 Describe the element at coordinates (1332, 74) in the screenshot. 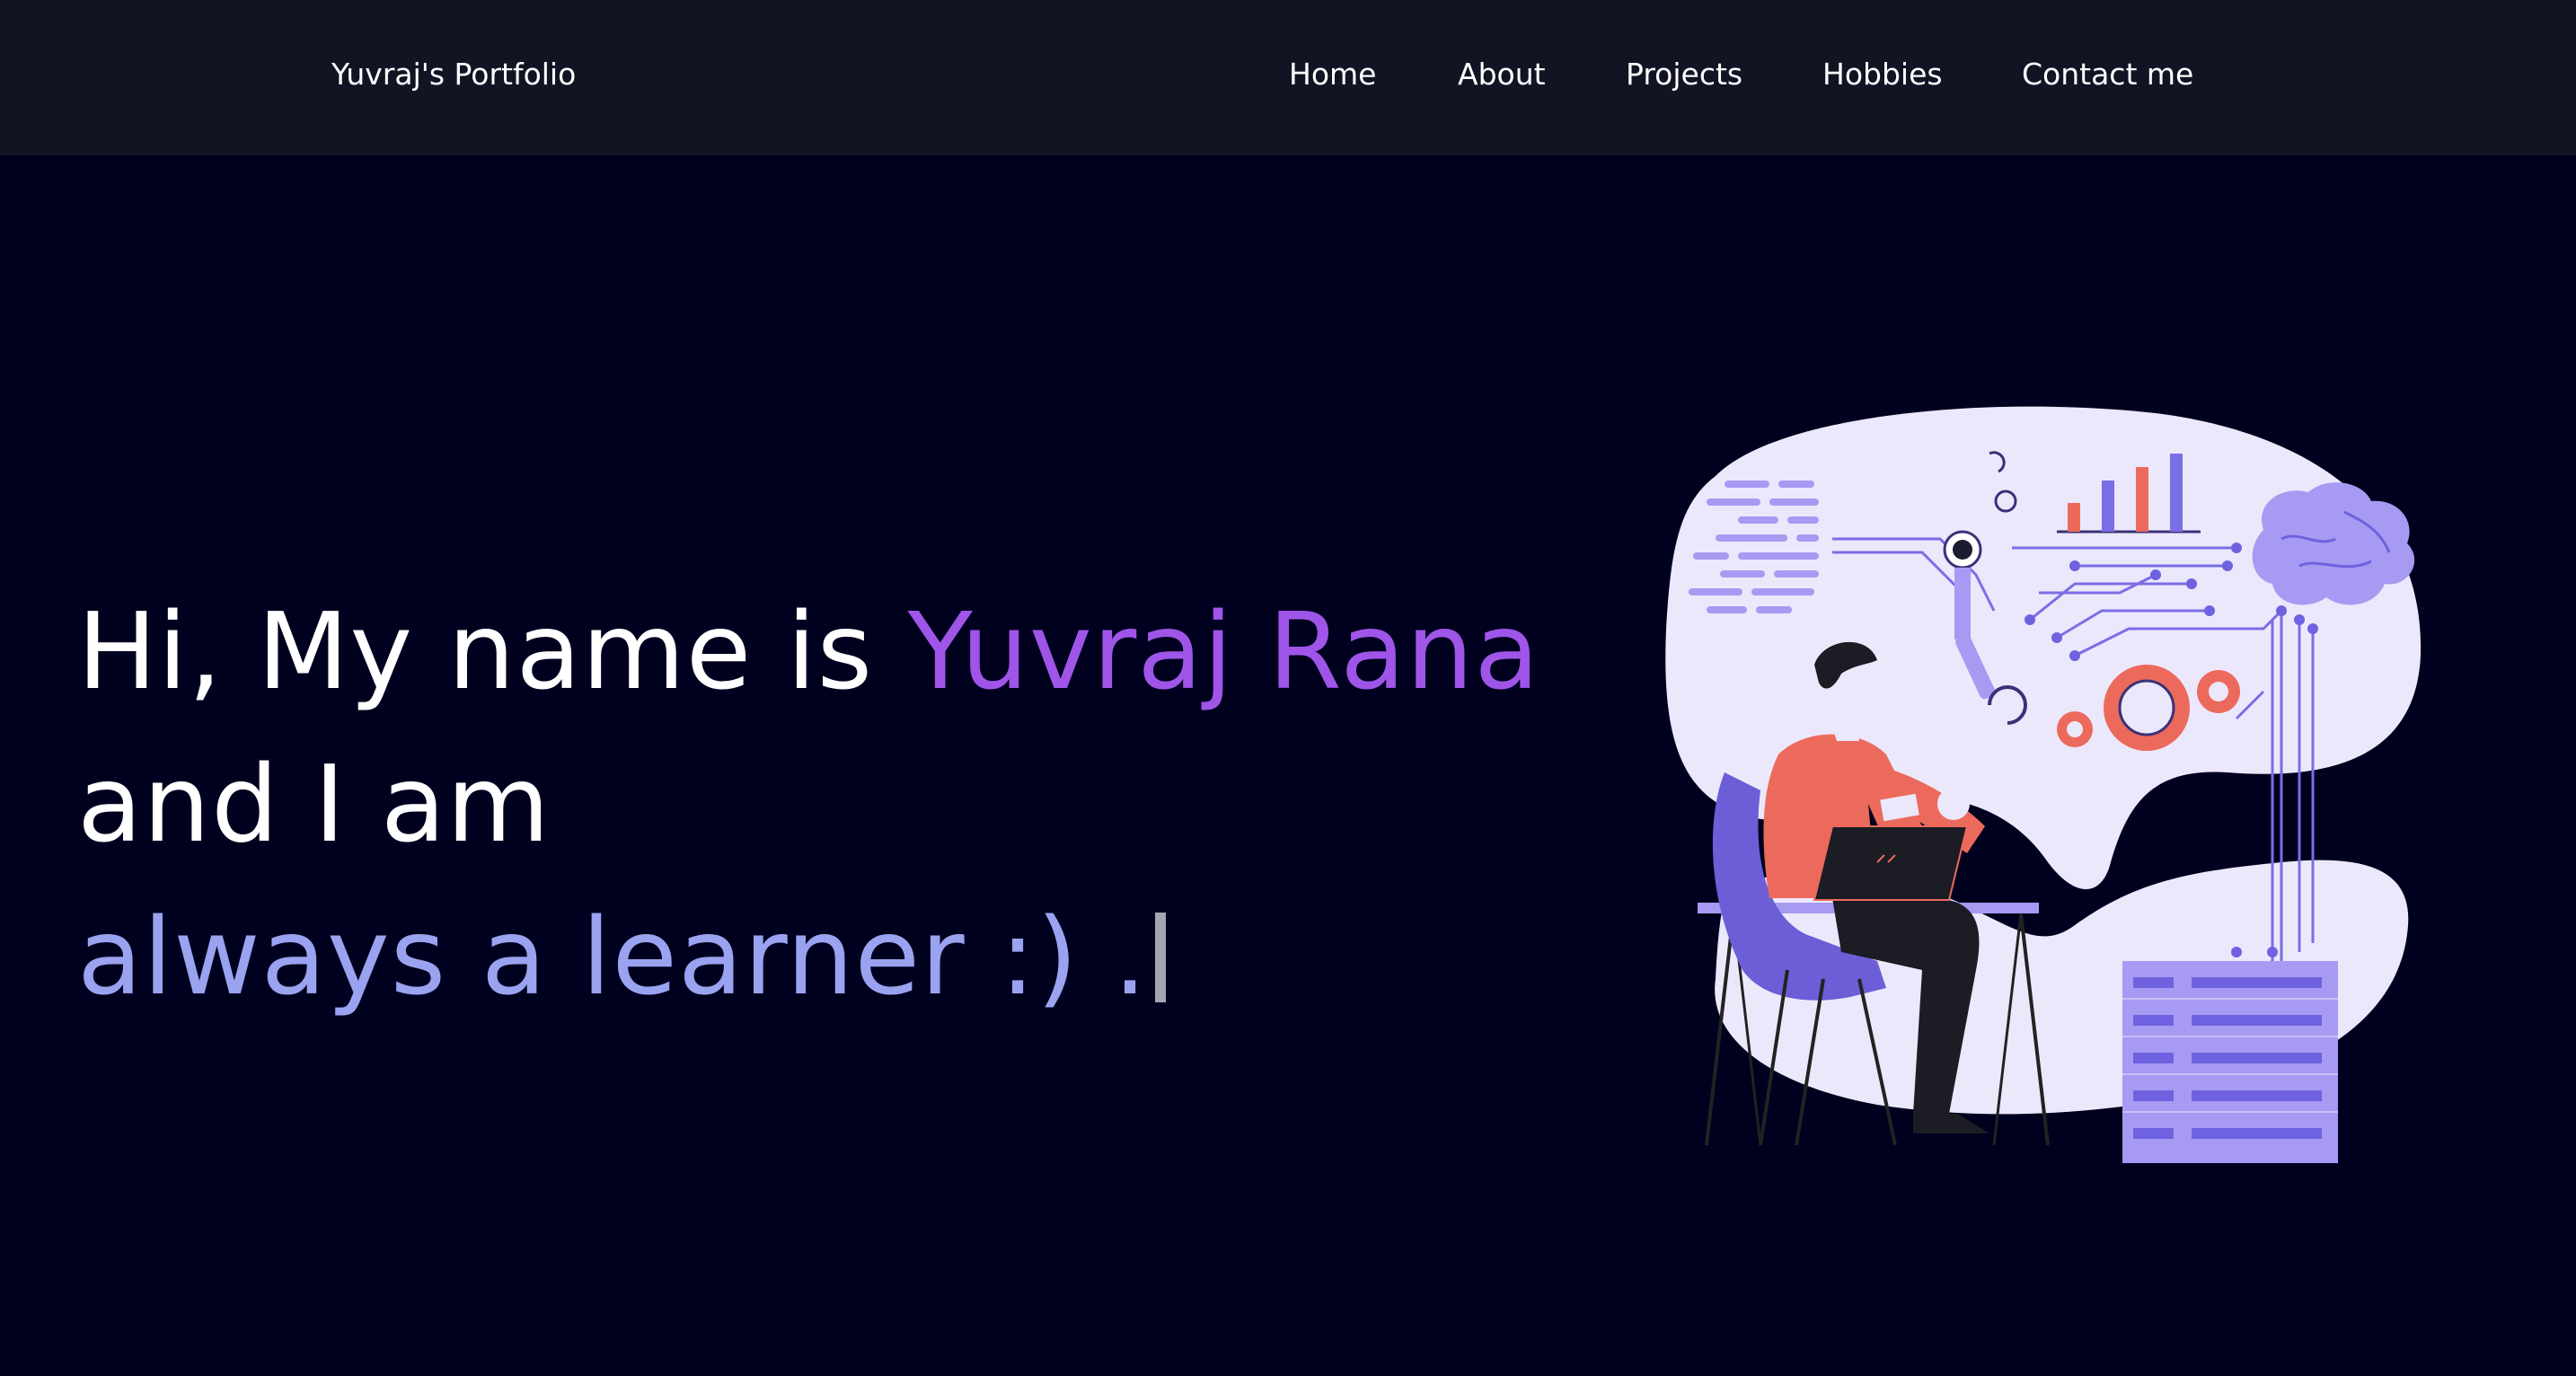

I see `nav-link-home: Home` at that location.